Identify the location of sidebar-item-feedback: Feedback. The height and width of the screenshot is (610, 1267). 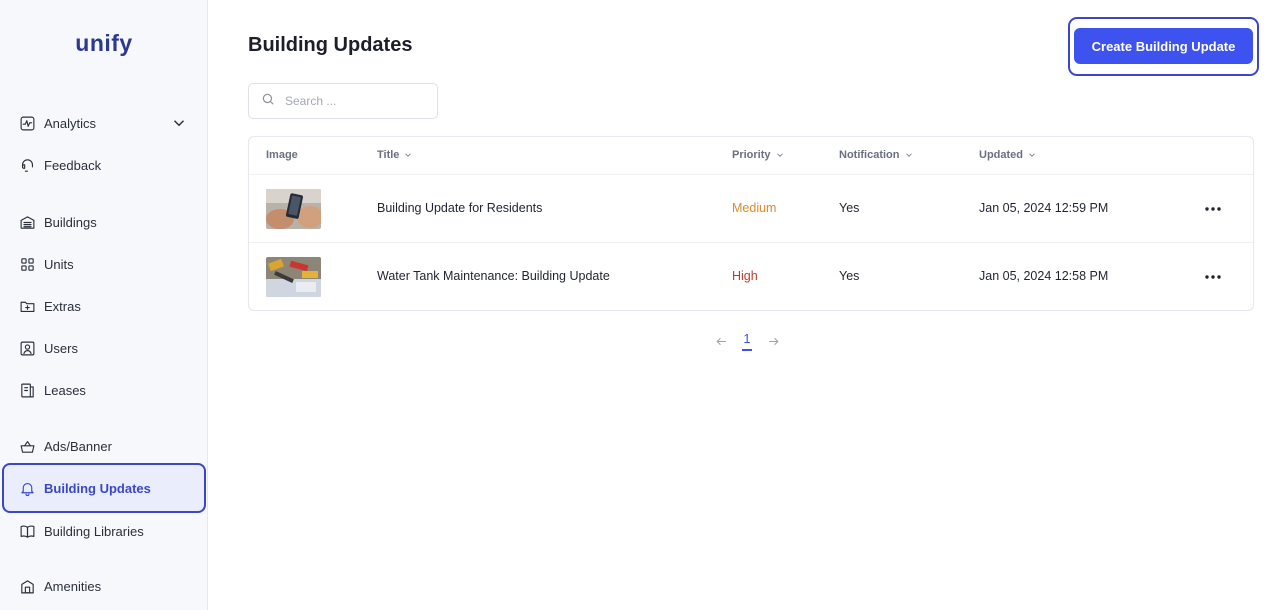
(105, 165).